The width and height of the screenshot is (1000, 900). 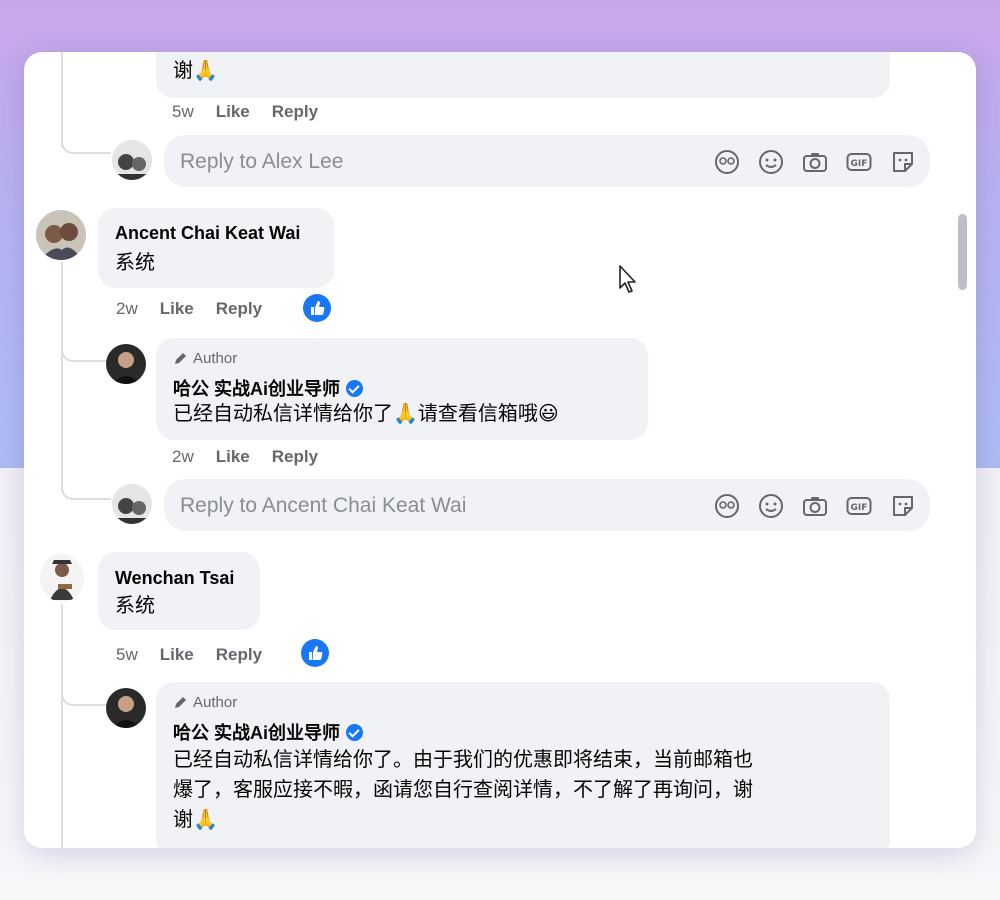 I want to click on comment-bubble: 谢🙏, so click(x=523, y=75).